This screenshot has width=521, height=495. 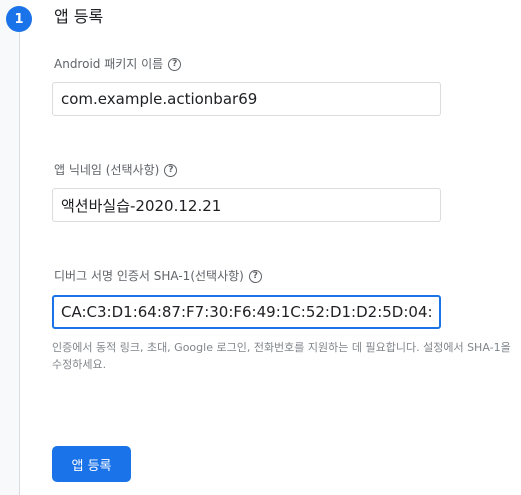 I want to click on package-name-label-text: Android 패키지 이름, so click(x=109, y=64).